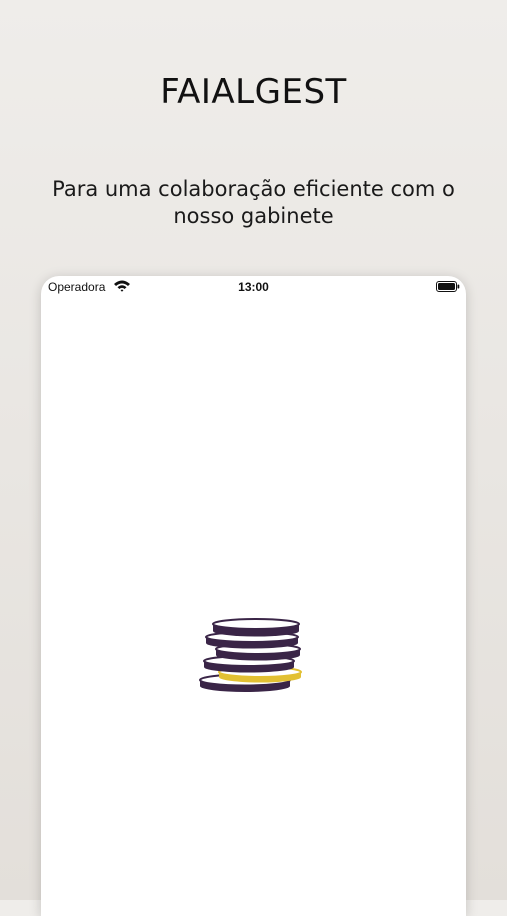  Describe the element at coordinates (250, 655) in the screenshot. I see `coin-stack-icon` at that location.